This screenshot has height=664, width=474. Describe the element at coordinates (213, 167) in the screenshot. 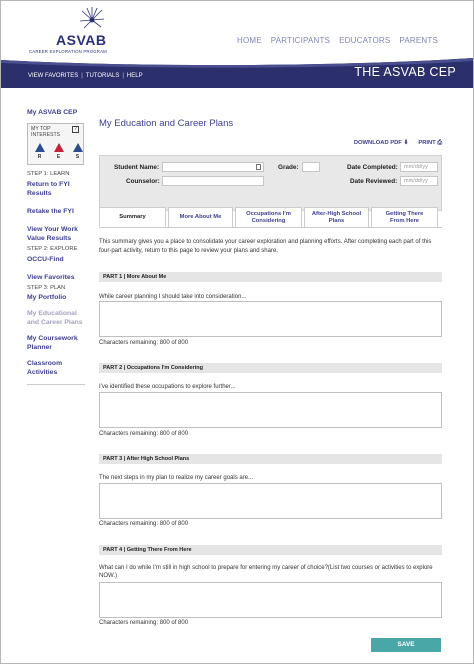

I see `student-name-input` at that location.